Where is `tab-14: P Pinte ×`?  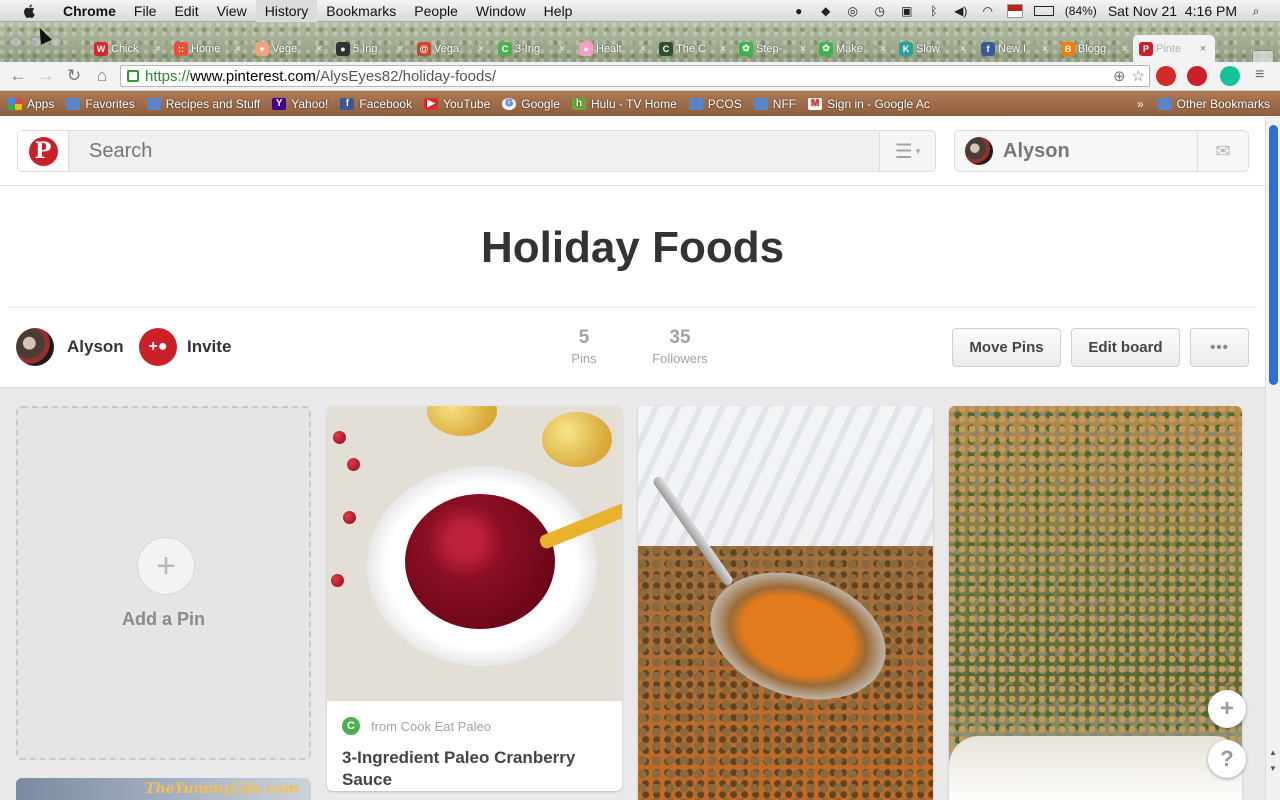 tab-14: P Pinte × is located at coordinates (1174, 48).